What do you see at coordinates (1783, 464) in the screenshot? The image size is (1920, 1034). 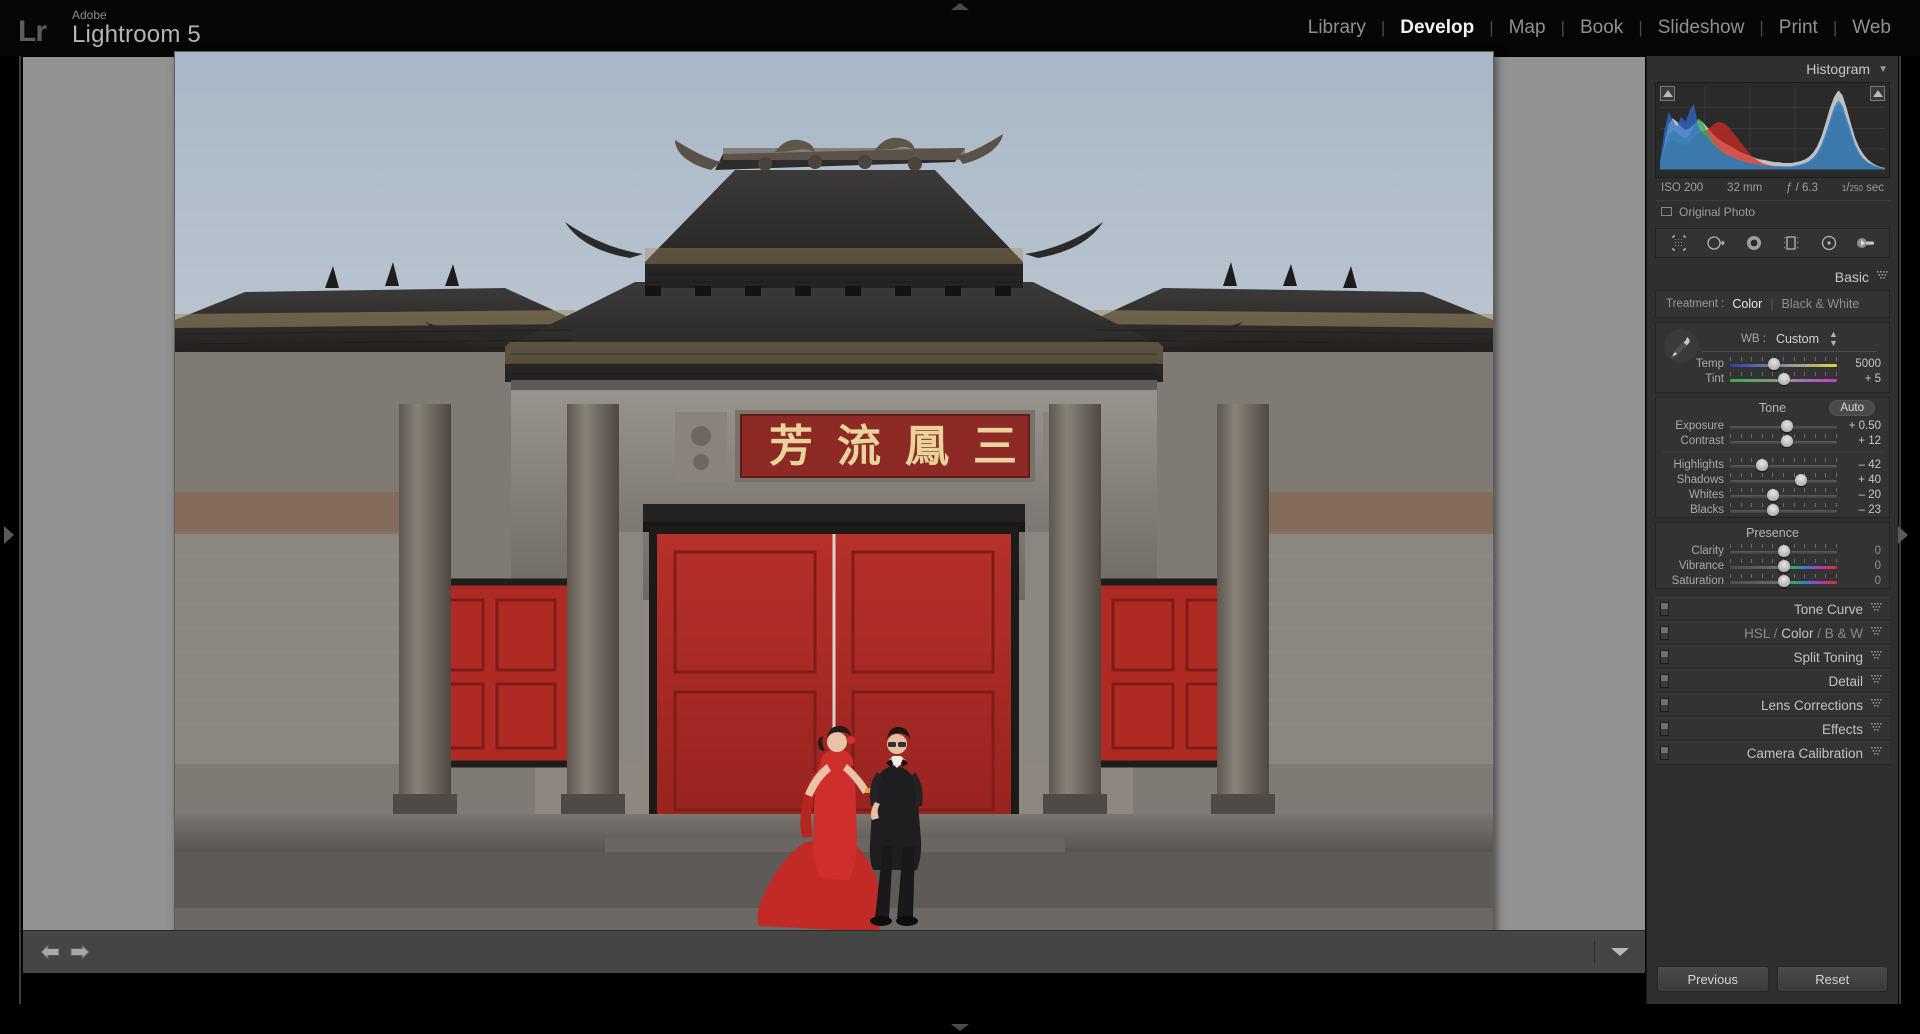 I see `slider-highlights-track` at bounding box center [1783, 464].